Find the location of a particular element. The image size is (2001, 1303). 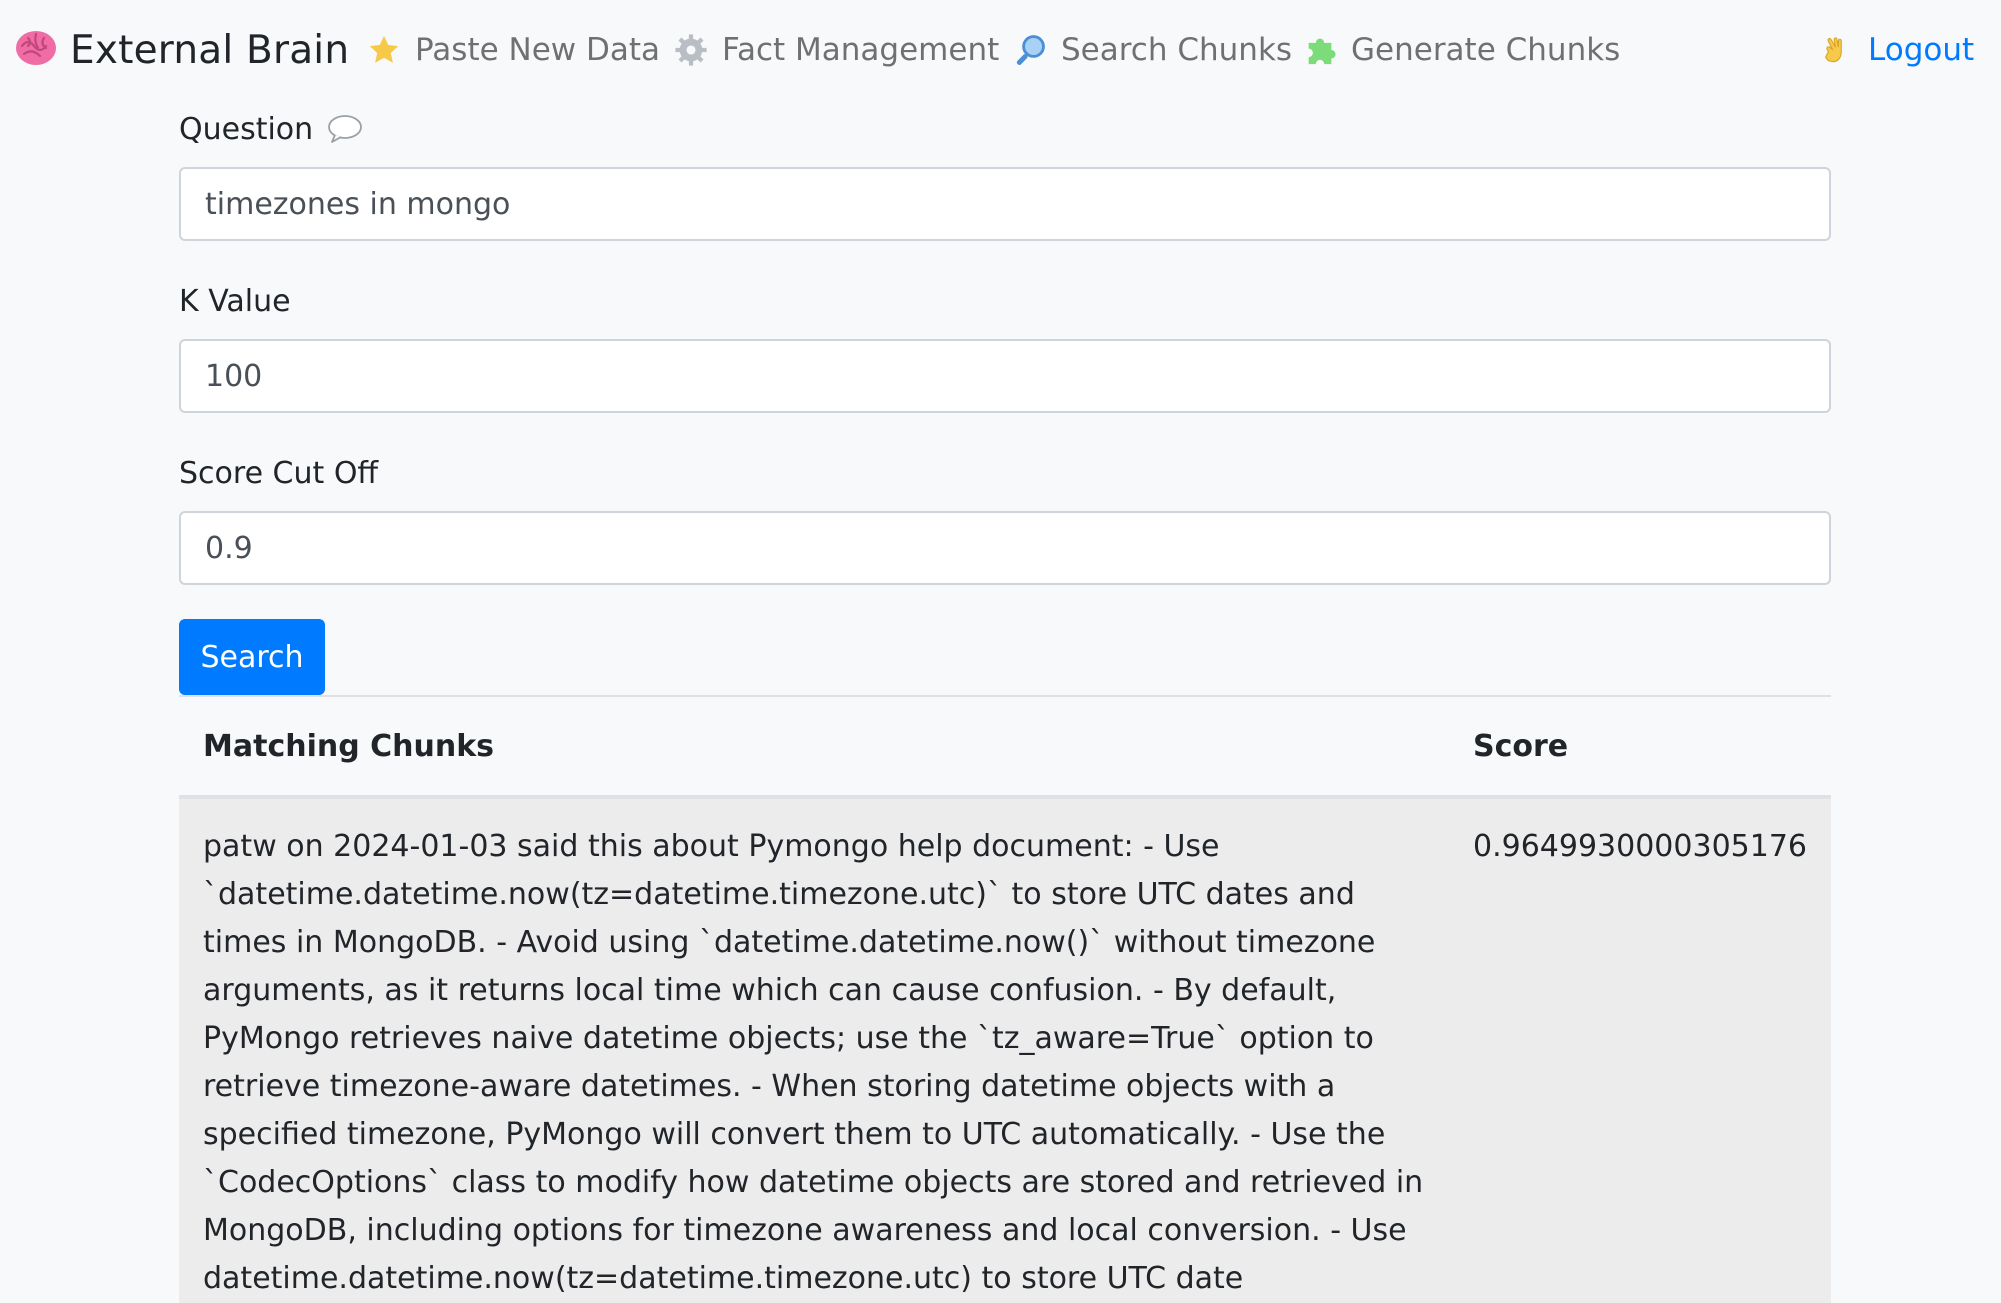

nav-label: Generate Chunks is located at coordinates (1486, 50).